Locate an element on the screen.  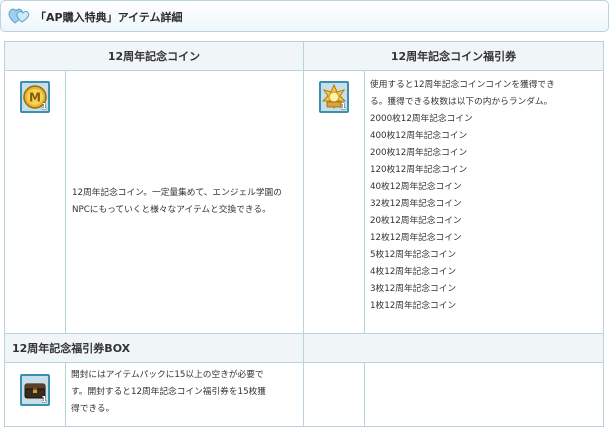
column-header-ticket: 12周年記念コイン福引券 is located at coordinates (453, 56).